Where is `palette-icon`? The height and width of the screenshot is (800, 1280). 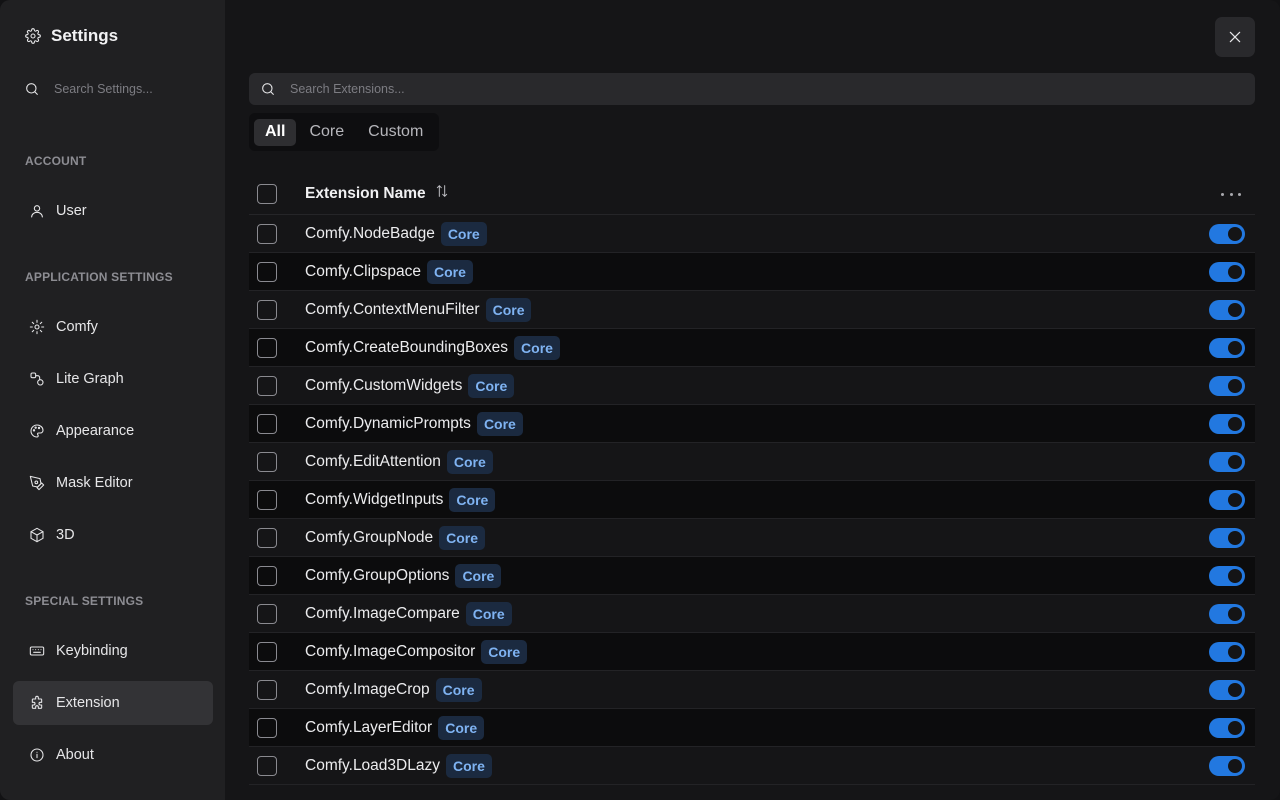 palette-icon is located at coordinates (37, 431).